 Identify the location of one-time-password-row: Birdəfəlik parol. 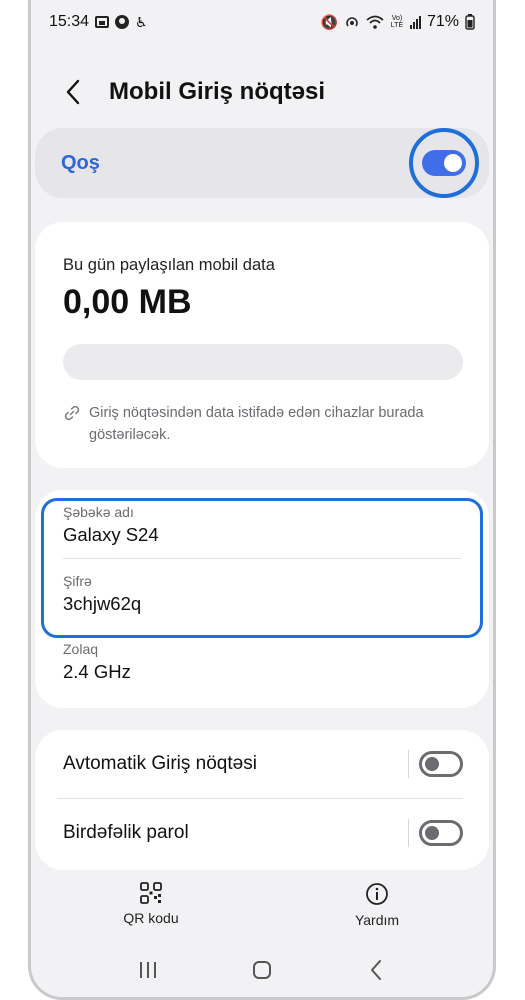
(261, 833).